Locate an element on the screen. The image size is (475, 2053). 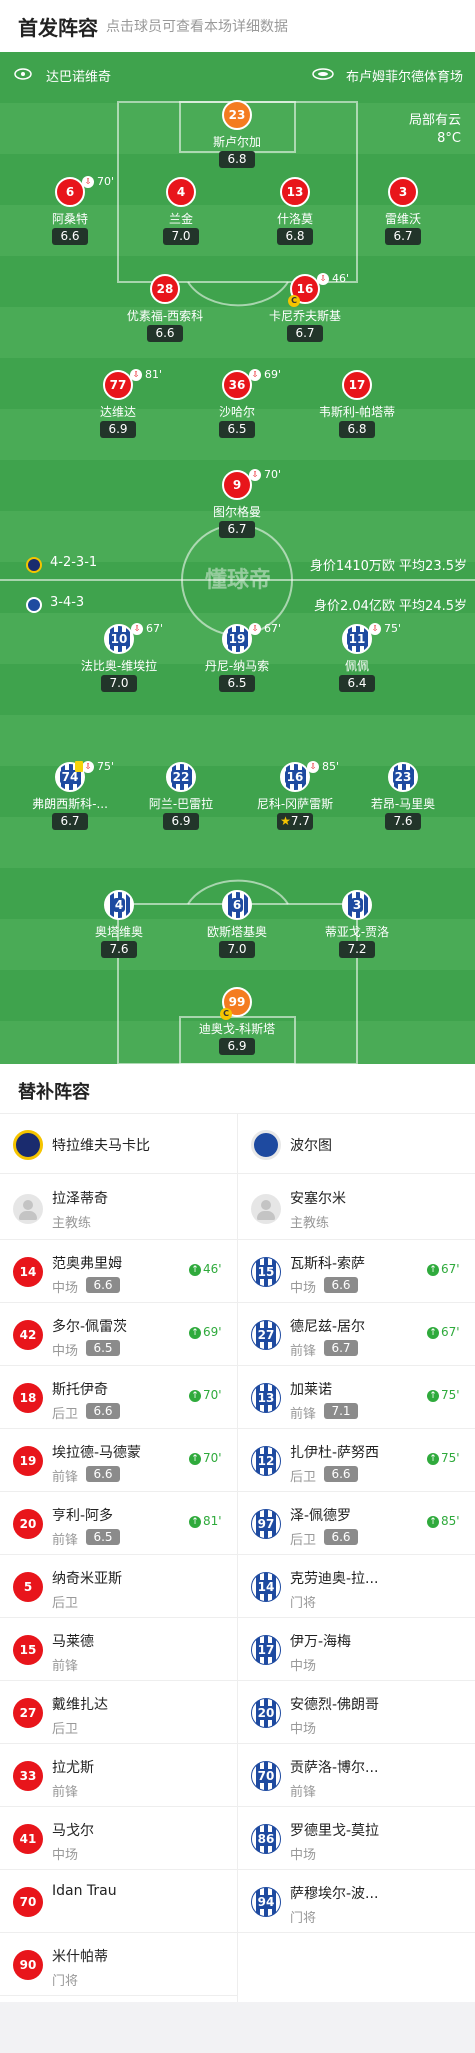
sub-jersey-number: 41 is located at coordinates (28, 1839).